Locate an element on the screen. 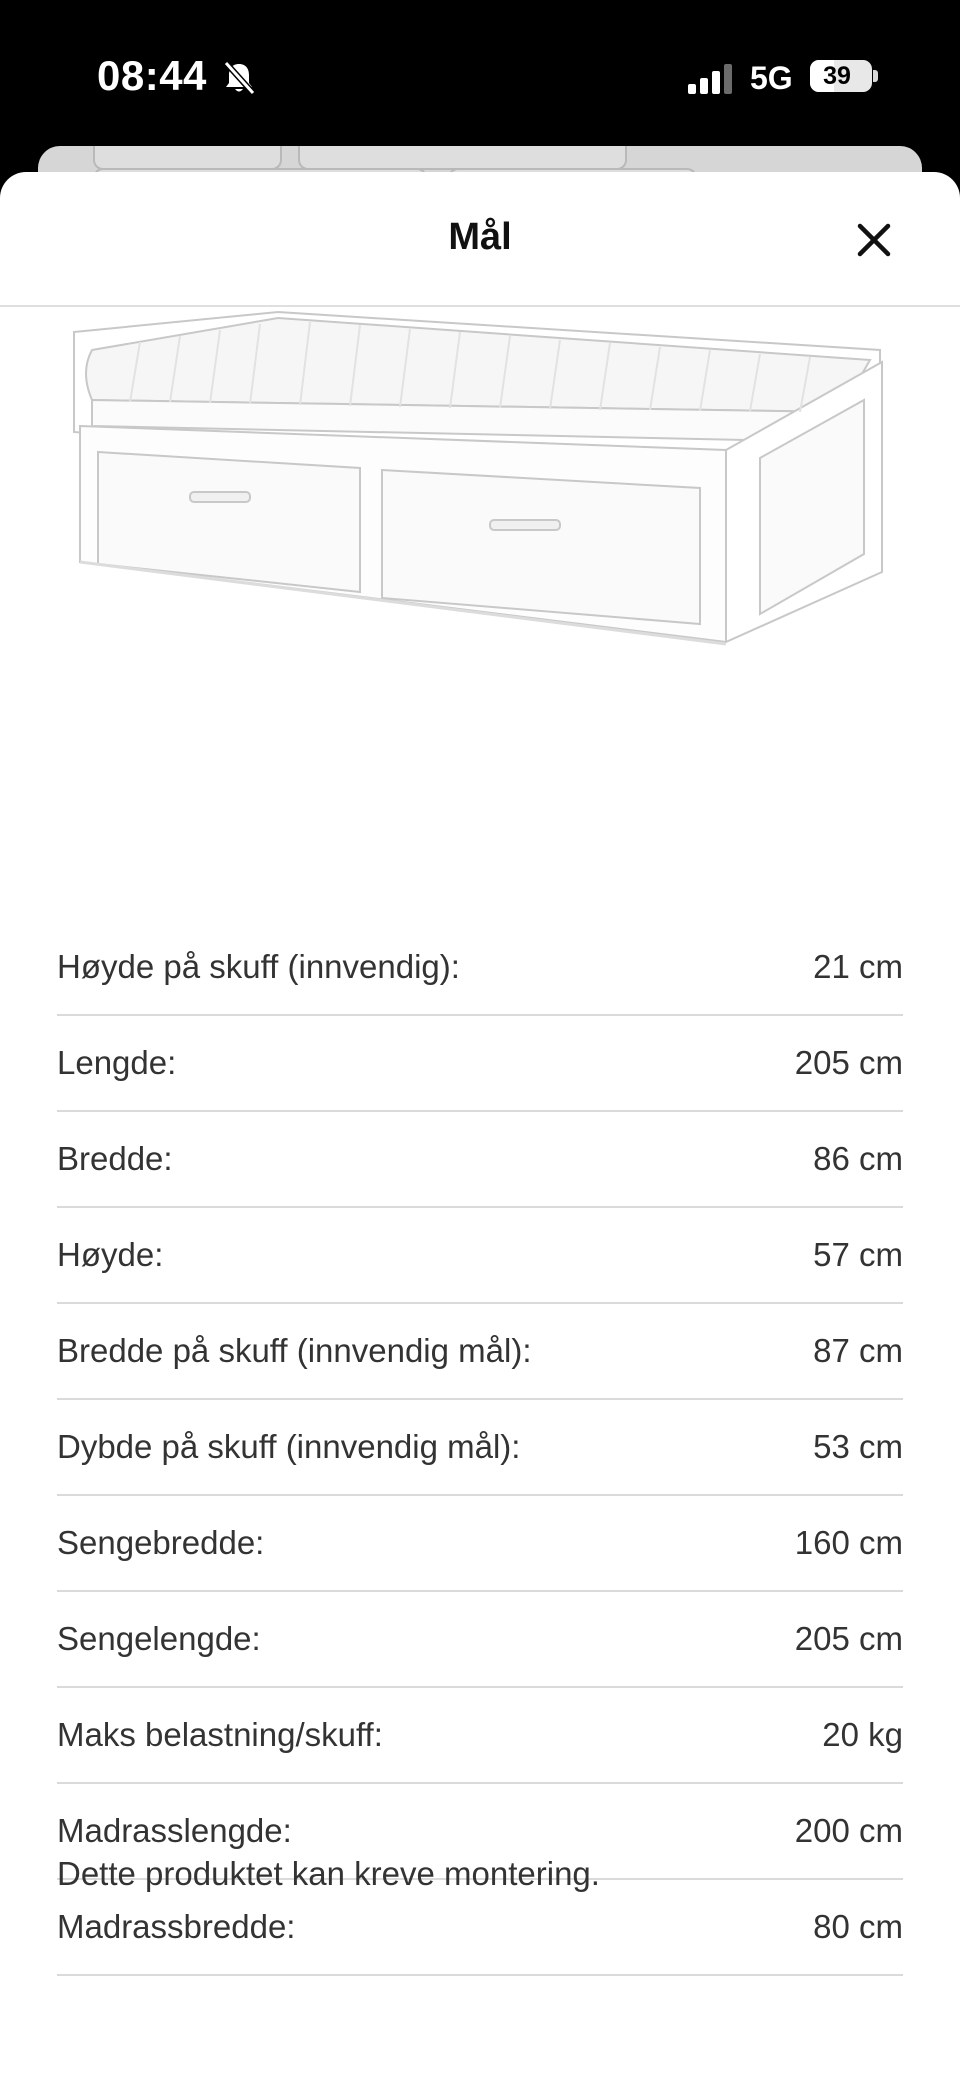 The image size is (960, 2087). sheet-header: Mål is located at coordinates (480, 239).